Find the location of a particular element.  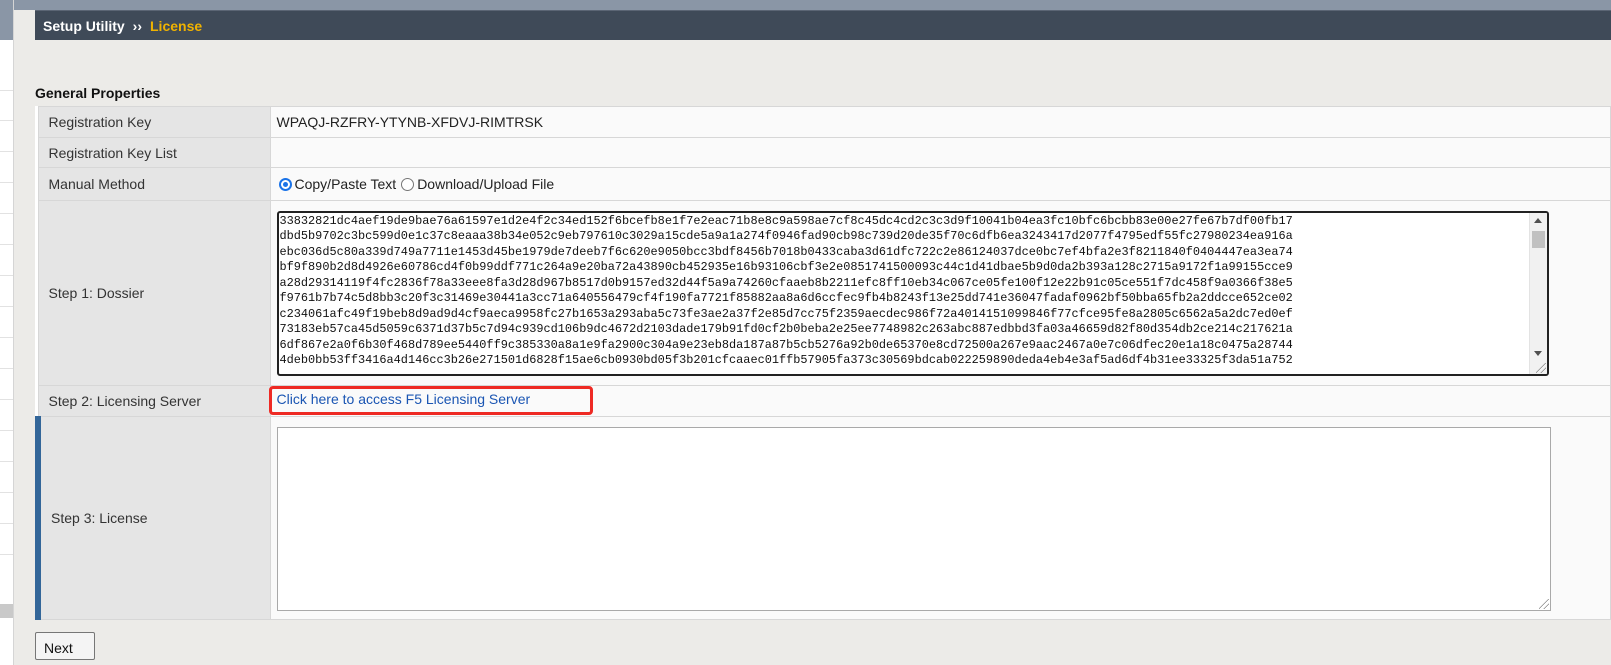

license-label: Step 3: License is located at coordinates (153, 518).